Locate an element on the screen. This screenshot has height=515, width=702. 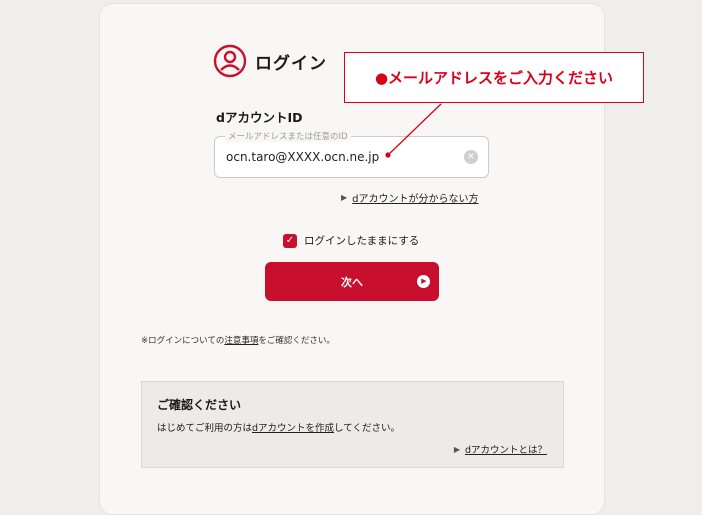
next-button: 次へ ▶ is located at coordinates (352, 281).